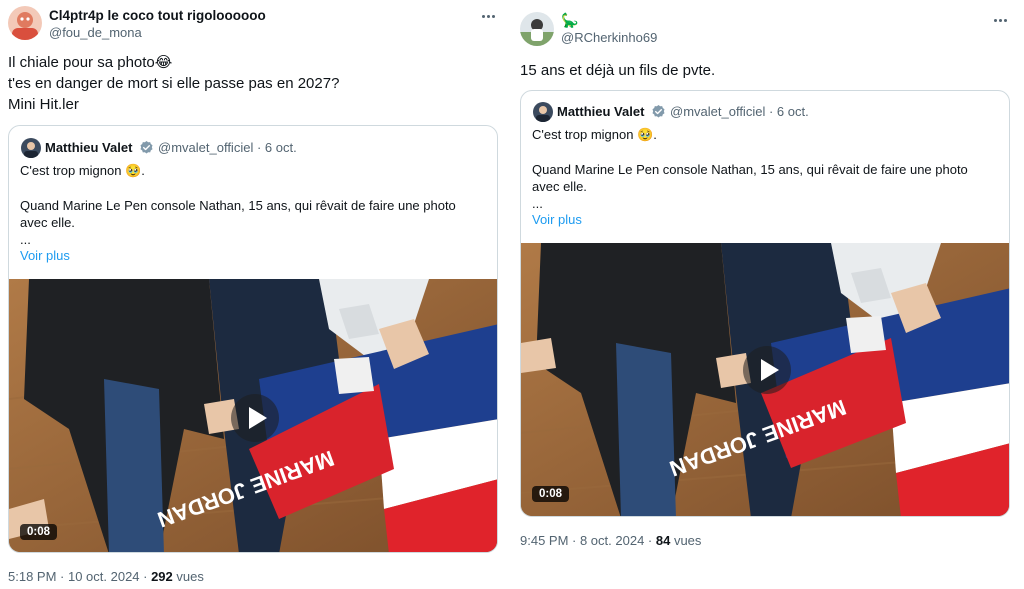 This screenshot has height=589, width=1024. I want to click on views-count: 292, so click(162, 576).